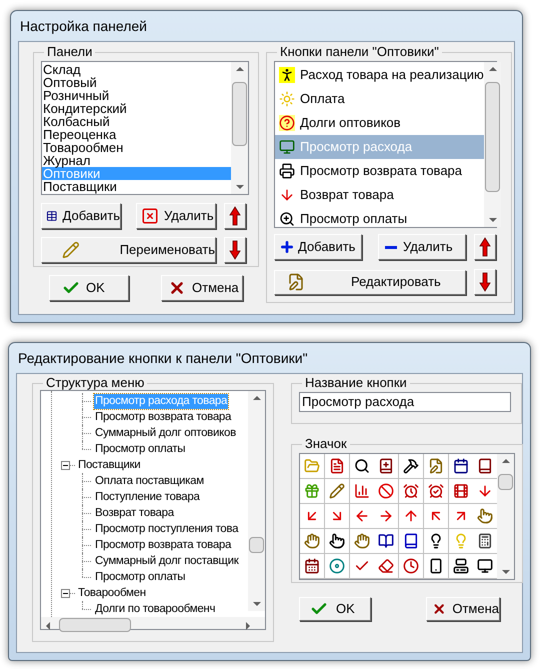 The height and width of the screenshot is (669, 542). What do you see at coordinates (167, 561) in the screenshot?
I see `tree-item: Суммарный долг поставщик` at bounding box center [167, 561].